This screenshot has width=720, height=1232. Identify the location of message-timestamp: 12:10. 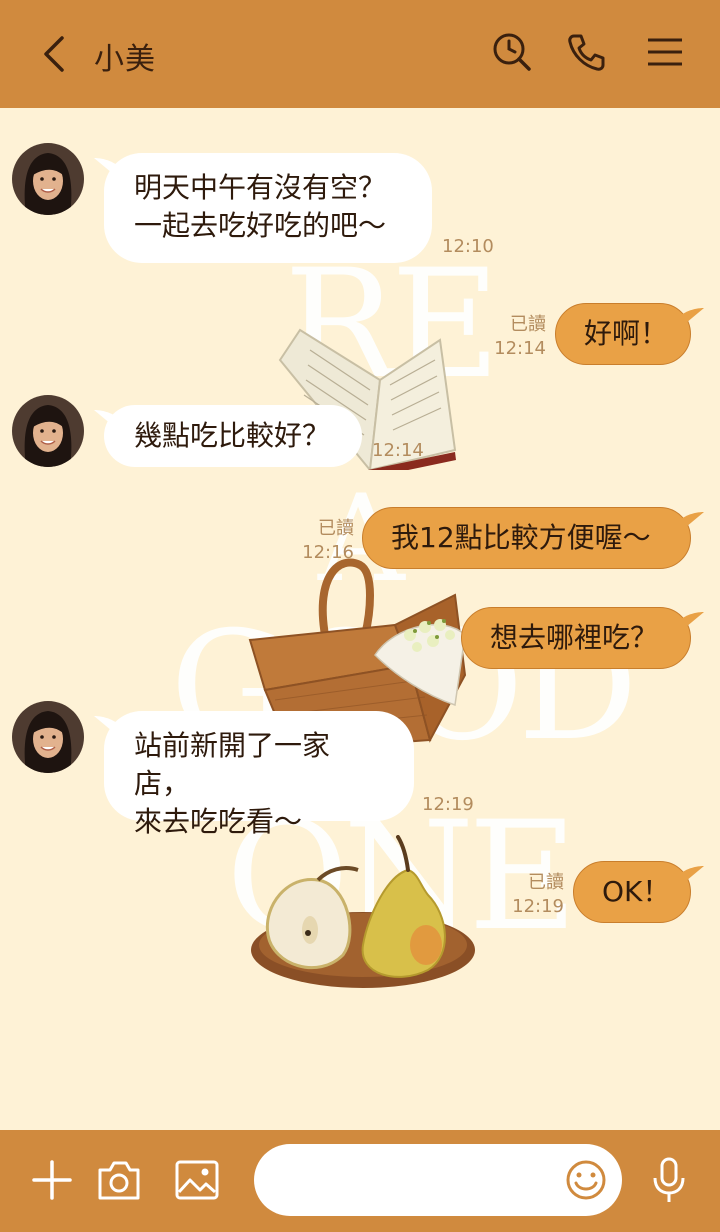
(468, 246).